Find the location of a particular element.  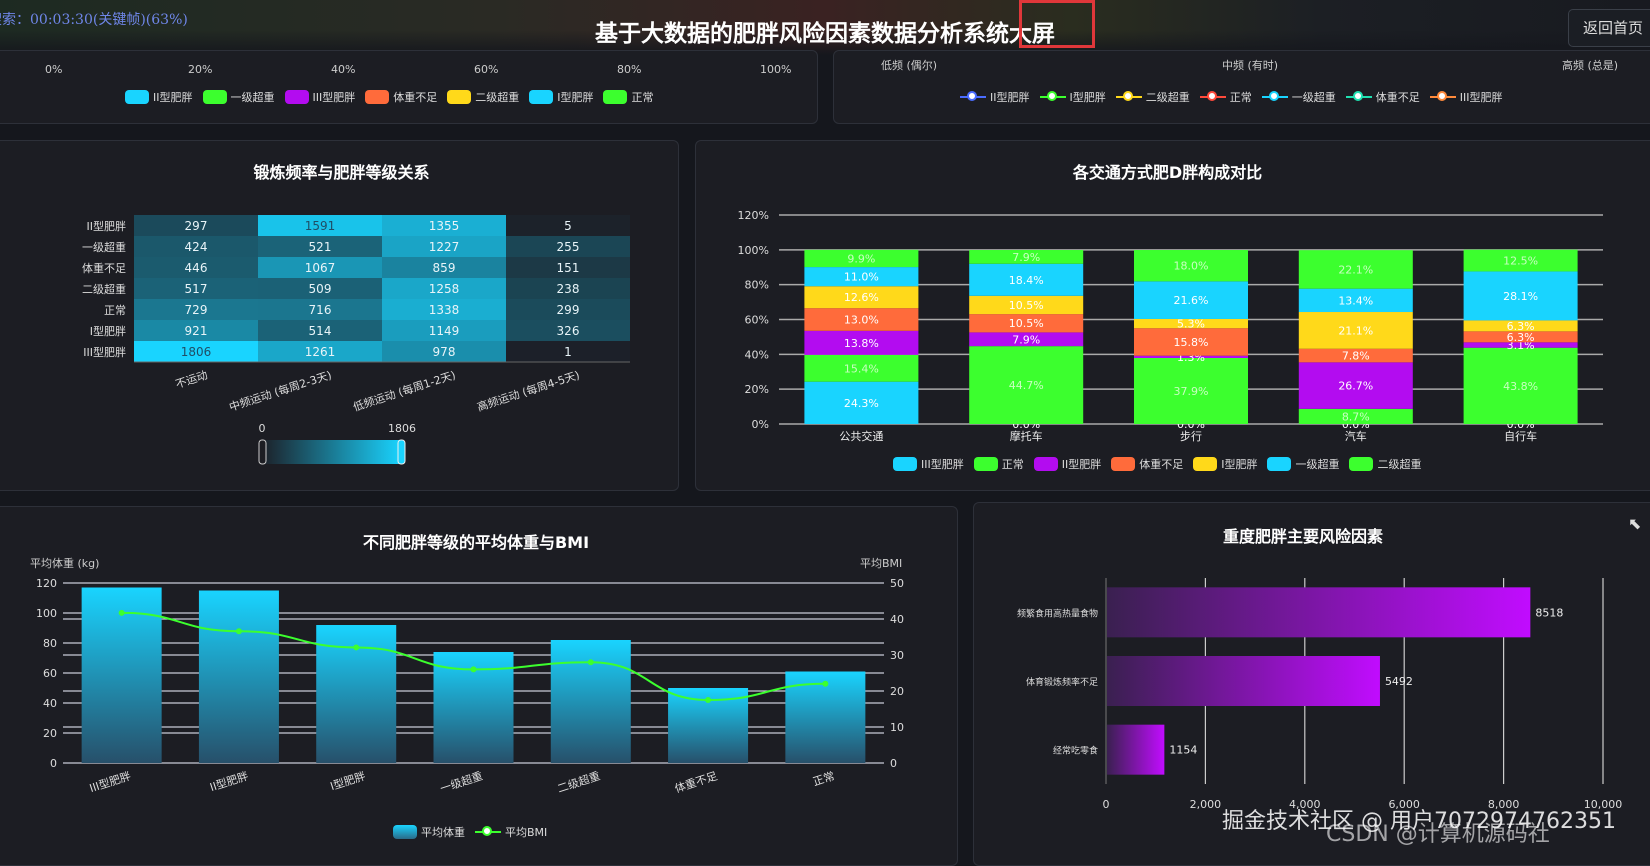

y-tick-label: 经常吃零食 is located at coordinates (1075, 751).